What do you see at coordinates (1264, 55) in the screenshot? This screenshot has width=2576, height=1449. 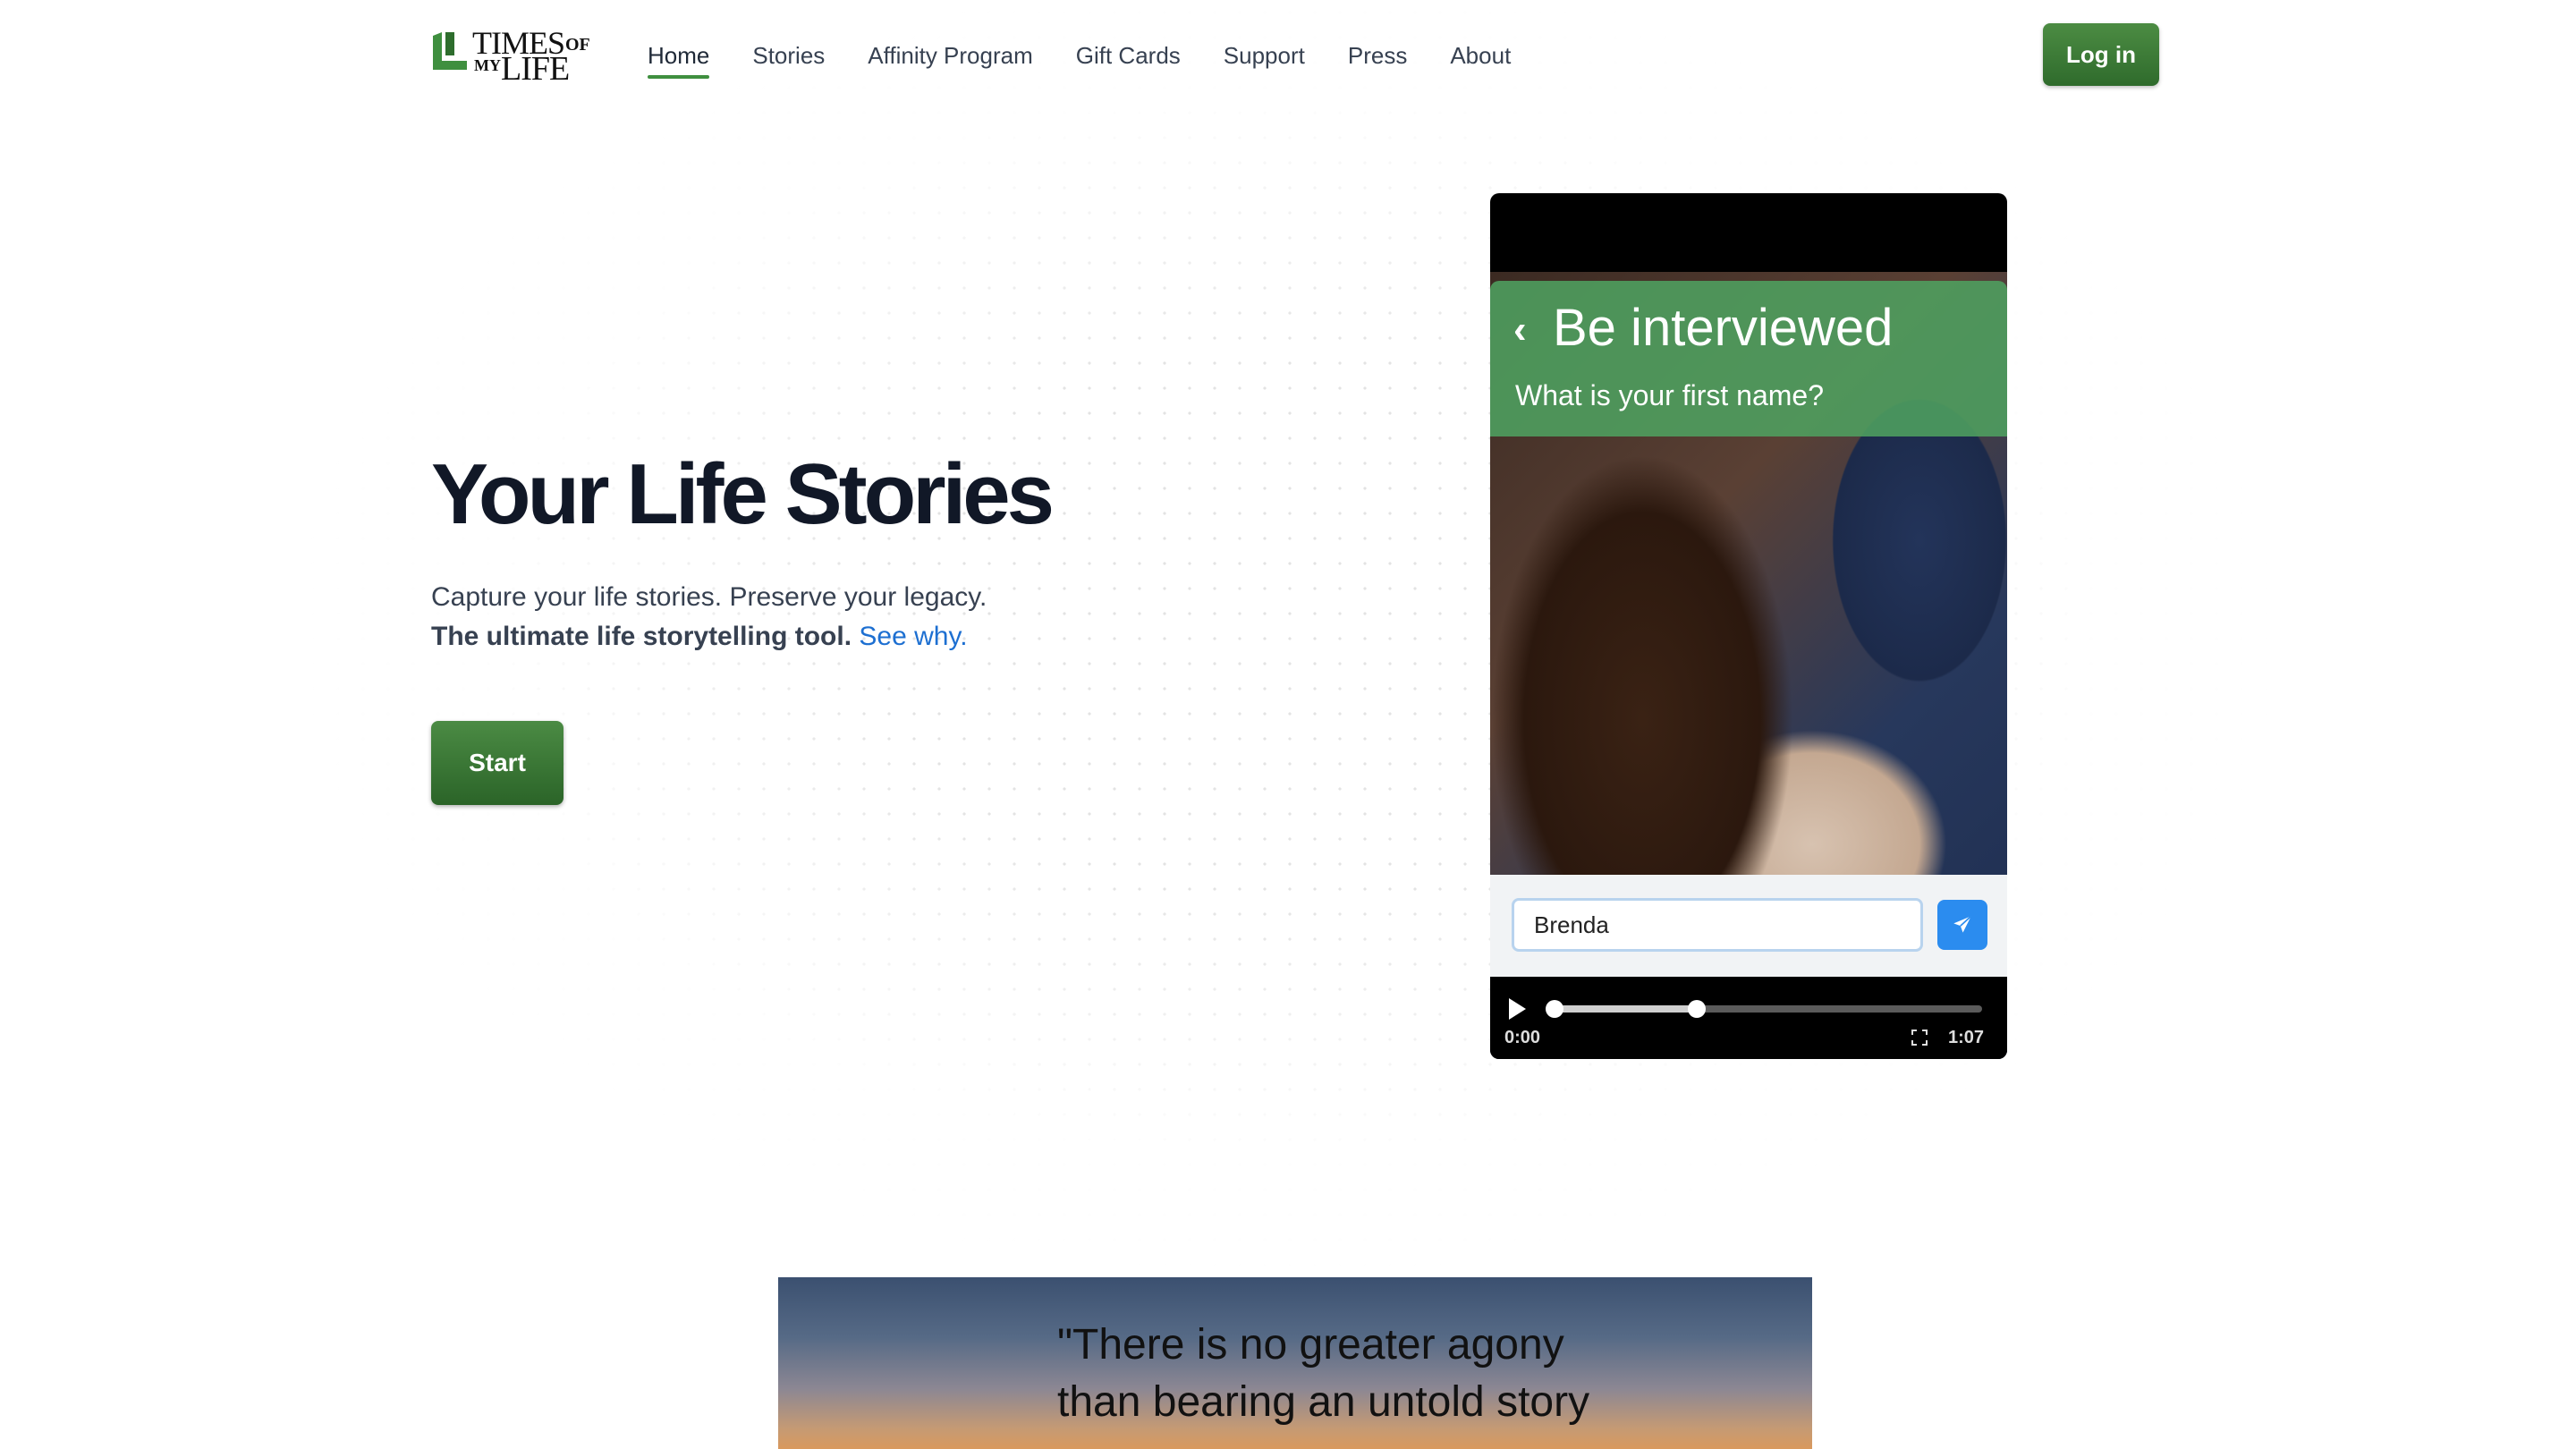 I see `nav-item-support: Support` at bounding box center [1264, 55].